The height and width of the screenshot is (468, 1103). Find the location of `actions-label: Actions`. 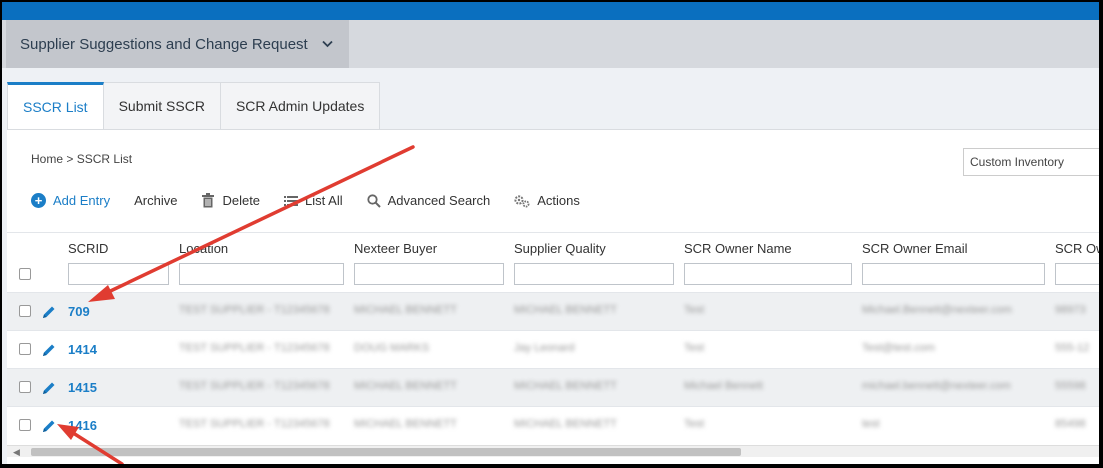

actions-label: Actions is located at coordinates (558, 200).